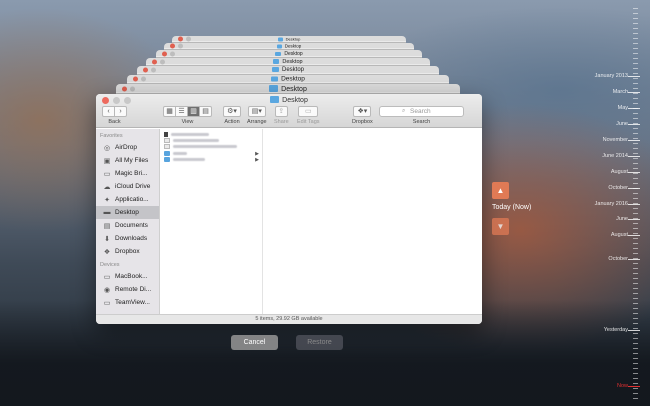 Image resolution: width=650 pixels, height=406 pixels. What do you see at coordinates (289, 54) in the screenshot?
I see `backup-window-3: Desktop` at bounding box center [289, 54].